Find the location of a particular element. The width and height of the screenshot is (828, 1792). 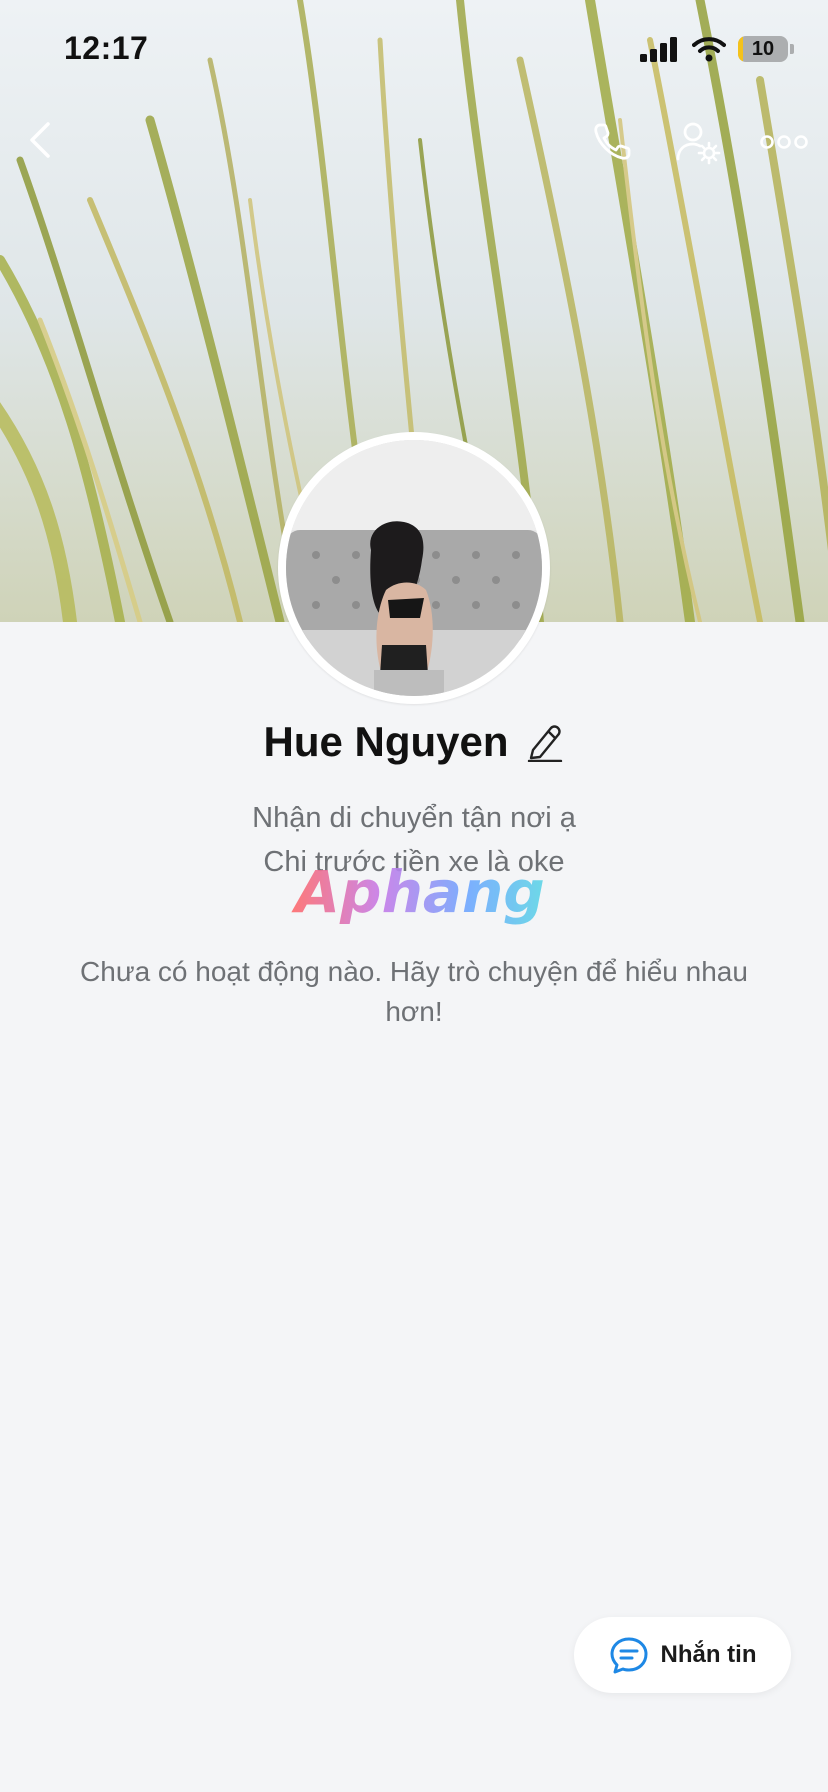

more-horizontal-icon is located at coordinates (784, 142).